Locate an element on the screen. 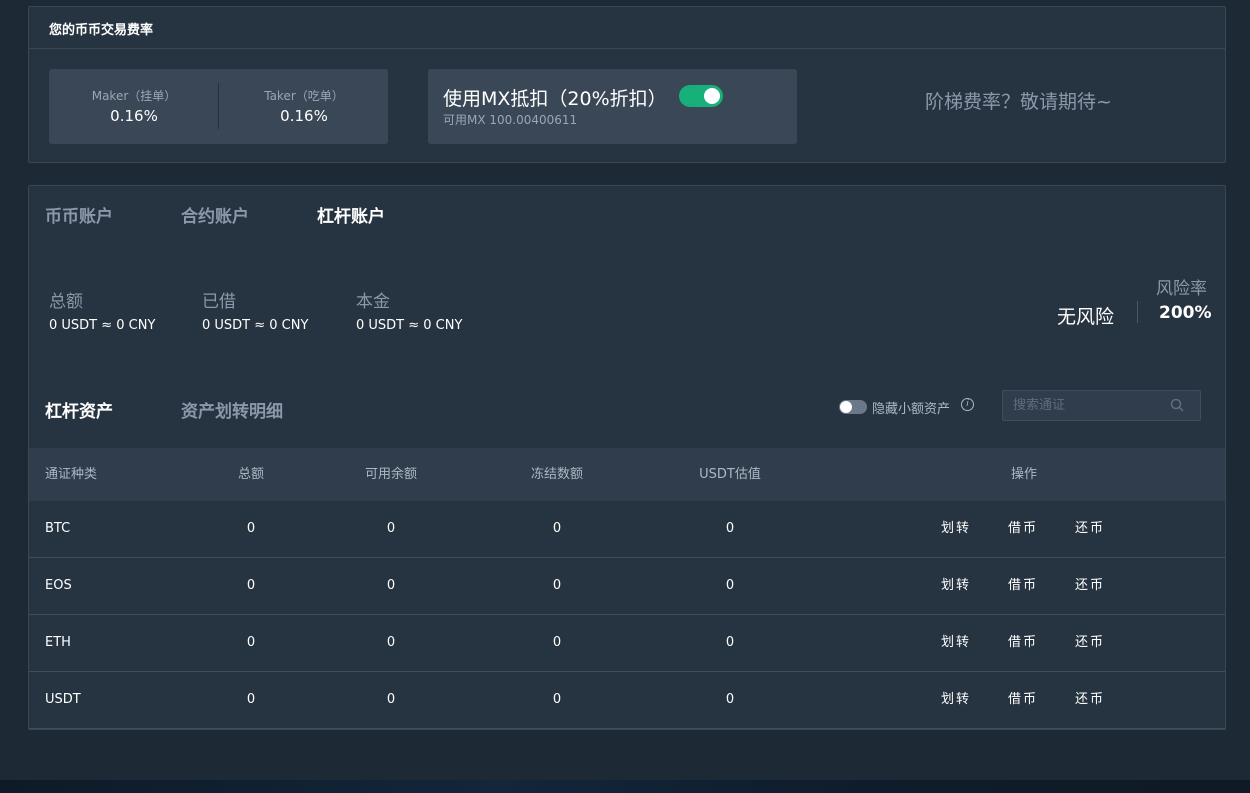 The height and width of the screenshot is (793, 1250). table-row: BTC 0 0 0 0 划转 借币 还币 is located at coordinates (627, 529).